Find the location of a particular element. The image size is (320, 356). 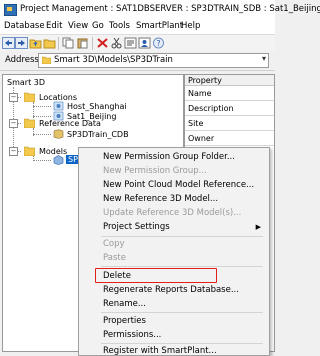

property-row: Name is located at coordinates (229, 93).